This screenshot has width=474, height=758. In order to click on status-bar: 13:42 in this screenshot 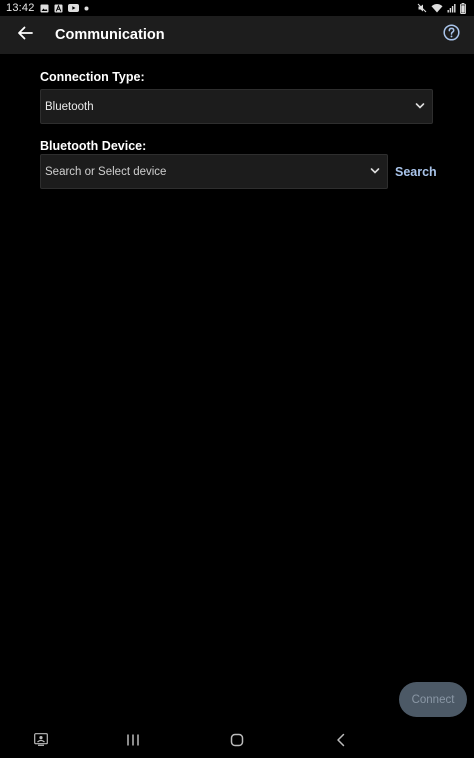, I will do `click(237, 8)`.